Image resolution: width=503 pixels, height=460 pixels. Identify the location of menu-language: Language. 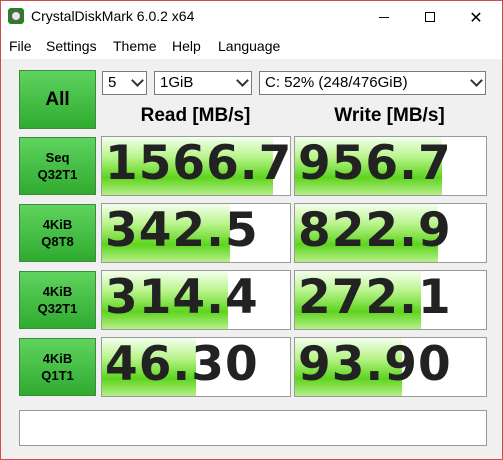
(249, 46).